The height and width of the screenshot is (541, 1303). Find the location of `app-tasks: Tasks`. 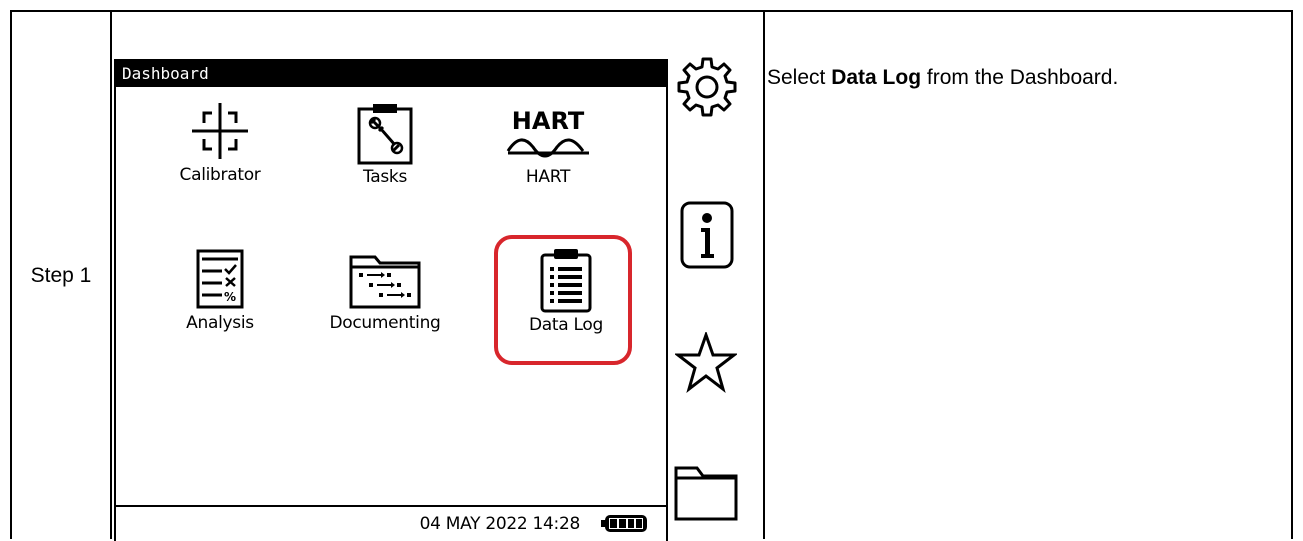

app-tasks: Tasks is located at coordinates (385, 144).